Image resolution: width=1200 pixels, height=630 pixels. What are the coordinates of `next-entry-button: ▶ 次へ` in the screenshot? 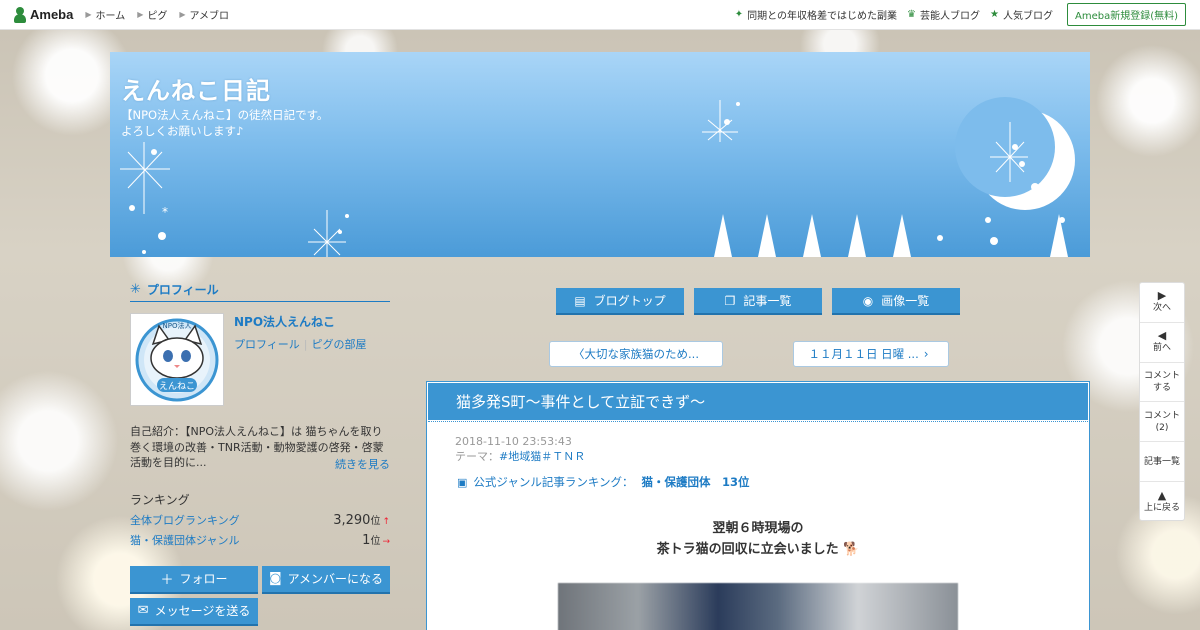 It's located at (1162, 303).